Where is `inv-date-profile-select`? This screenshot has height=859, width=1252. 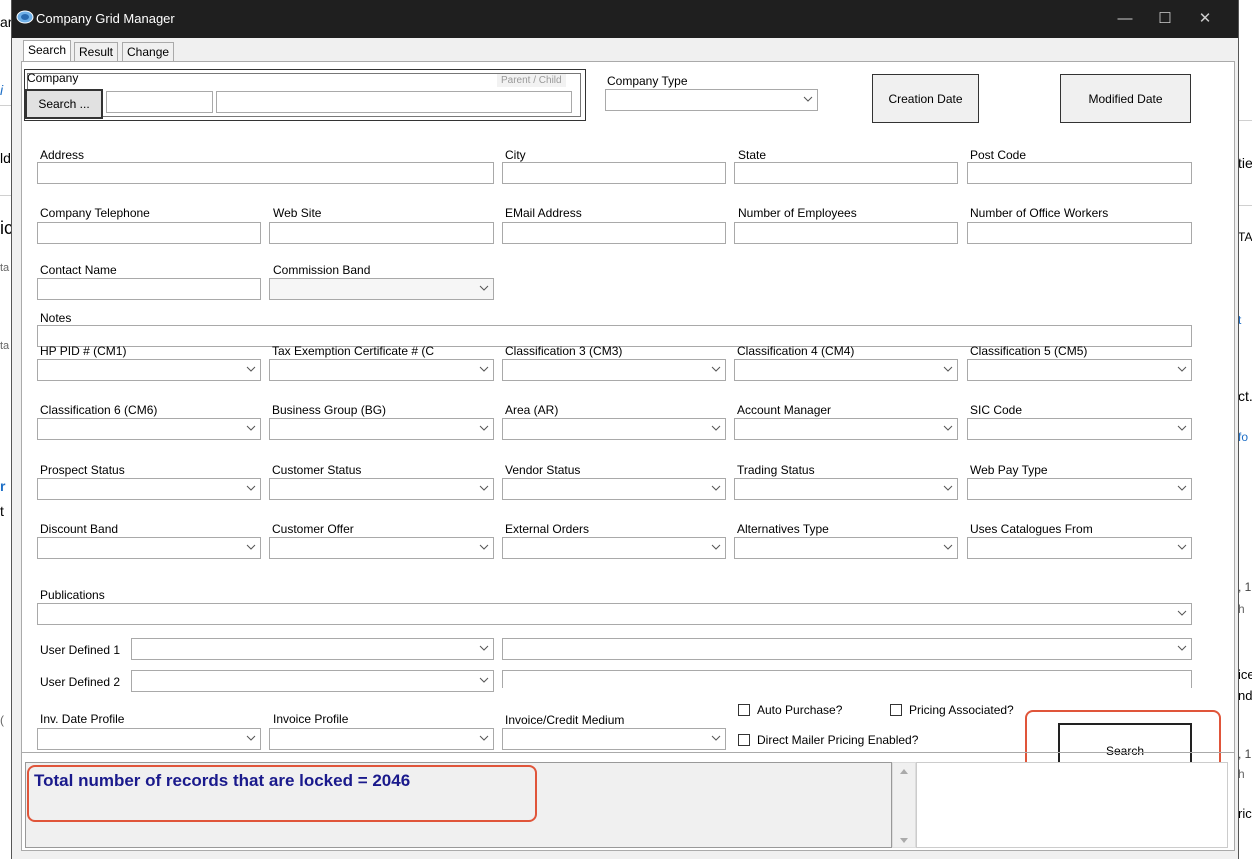
inv-date-profile-select is located at coordinates (149, 739).